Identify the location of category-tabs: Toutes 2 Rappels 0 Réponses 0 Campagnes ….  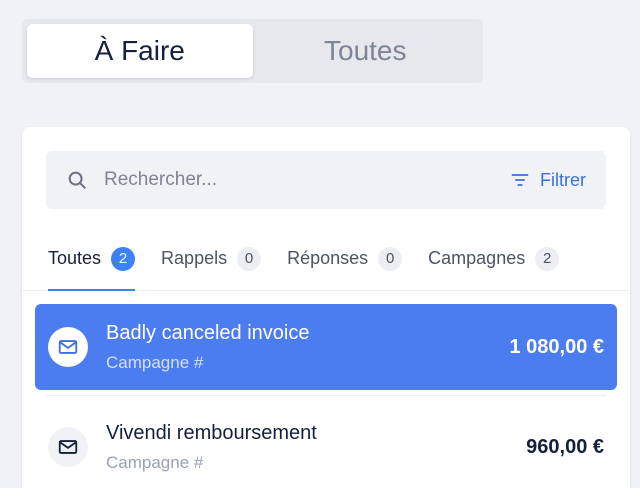
(326, 259).